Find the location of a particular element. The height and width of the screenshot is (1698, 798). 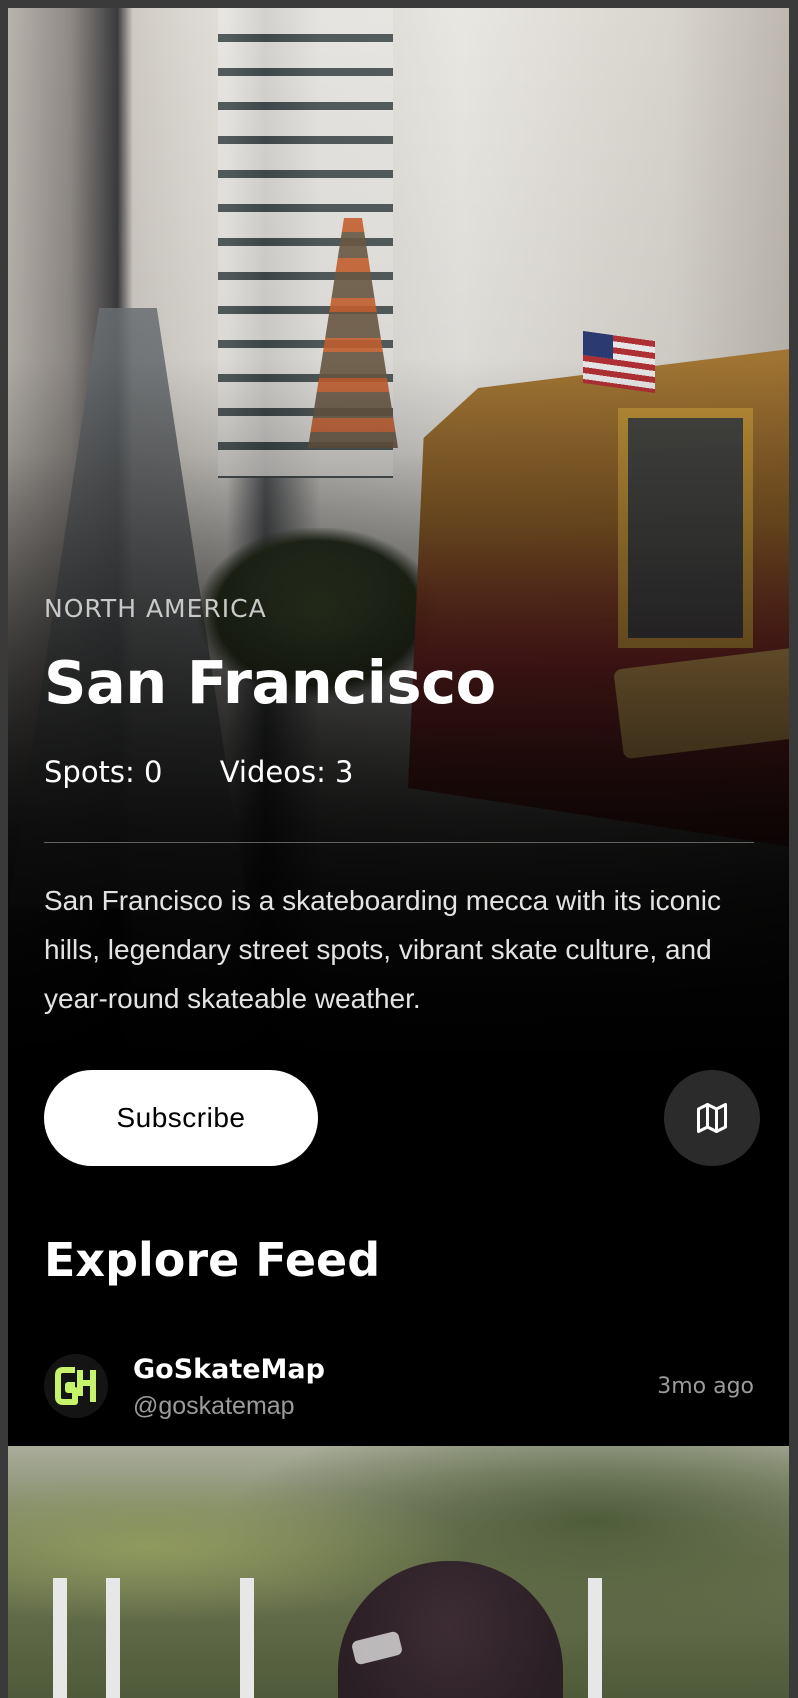

region-label: NORTH AMERICA is located at coordinates (155, 608).